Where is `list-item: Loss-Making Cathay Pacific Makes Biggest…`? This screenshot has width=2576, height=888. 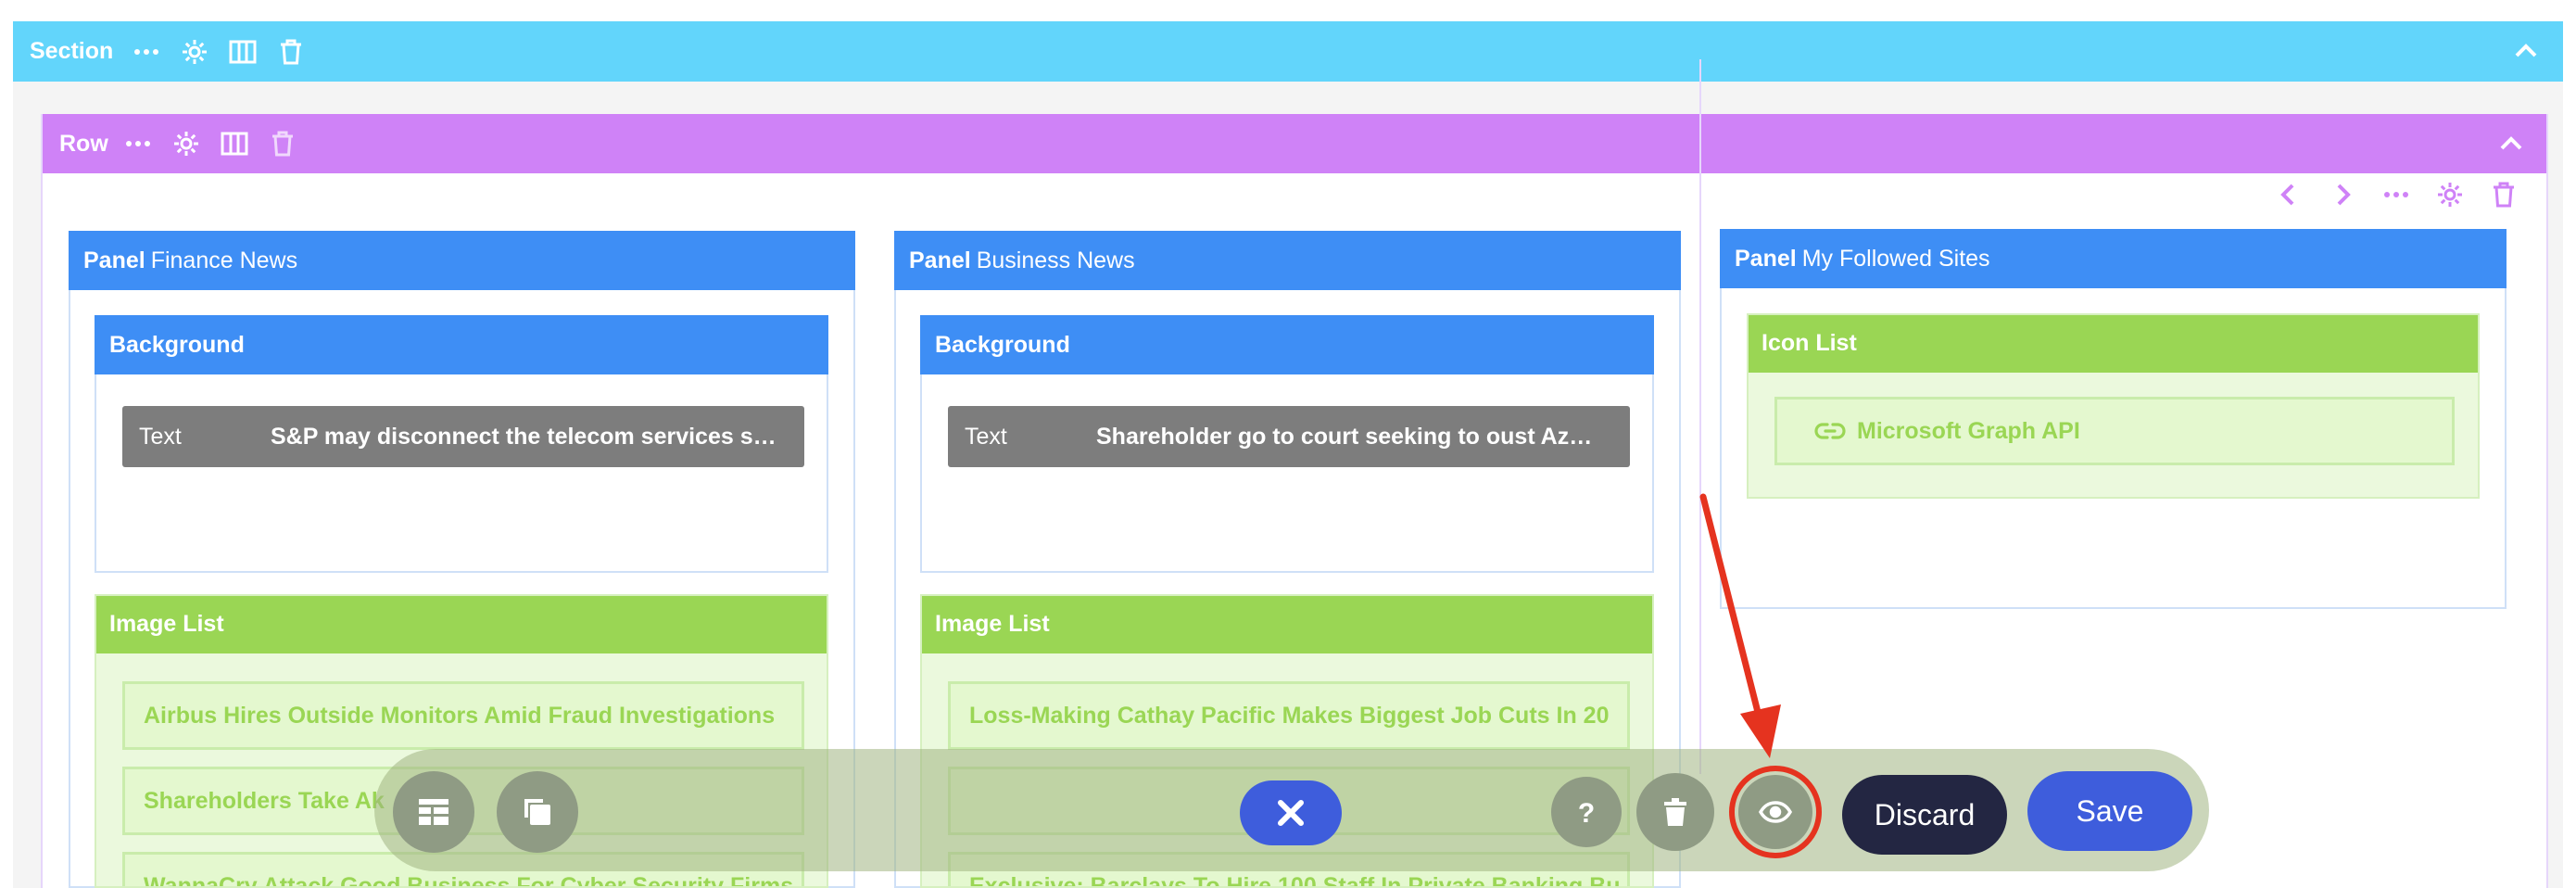
list-item: Loss-Making Cathay Pacific Makes Biggest… is located at coordinates (1289, 715).